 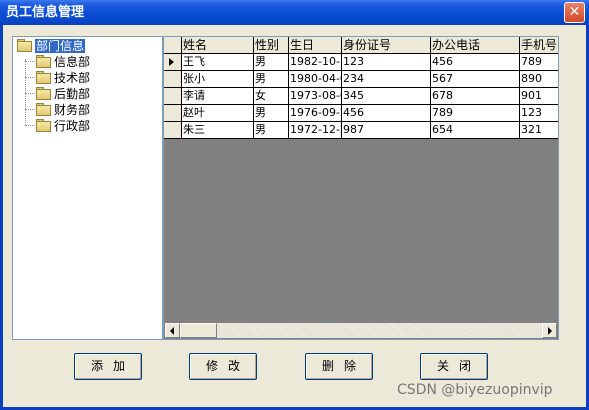 I want to click on current-row-arrow-icon, so click(x=171, y=62).